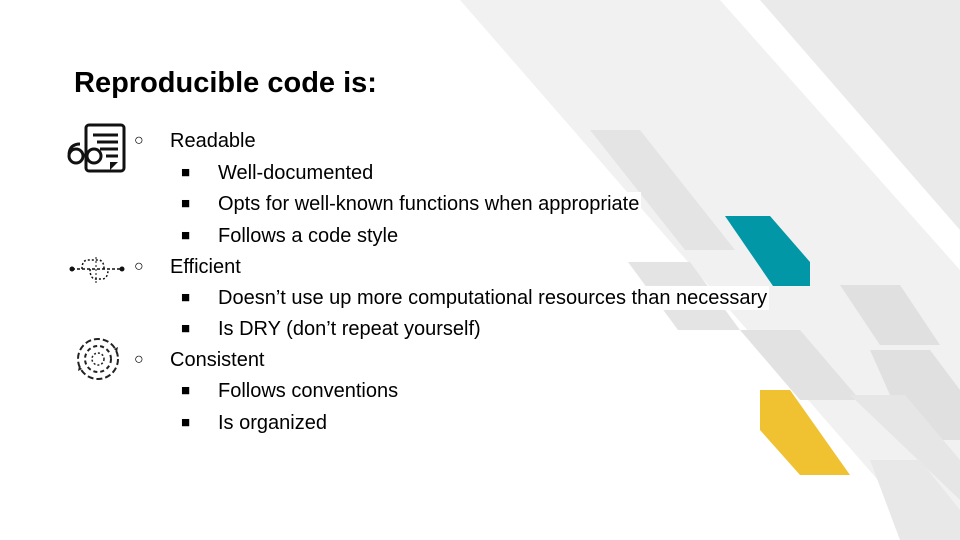  Describe the element at coordinates (98, 359) in the screenshot. I see `consistent-cycle-icon` at that location.